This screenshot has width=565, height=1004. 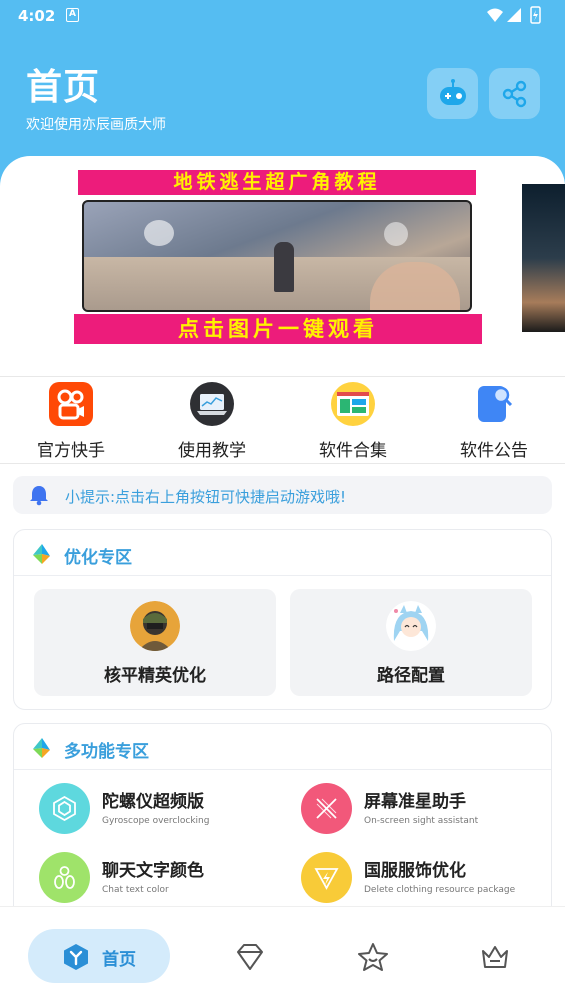 I want to click on gyroscope-overclock-button: 陀螺仪超频版 Gyroscope overclocking, so click(x=164, y=811).